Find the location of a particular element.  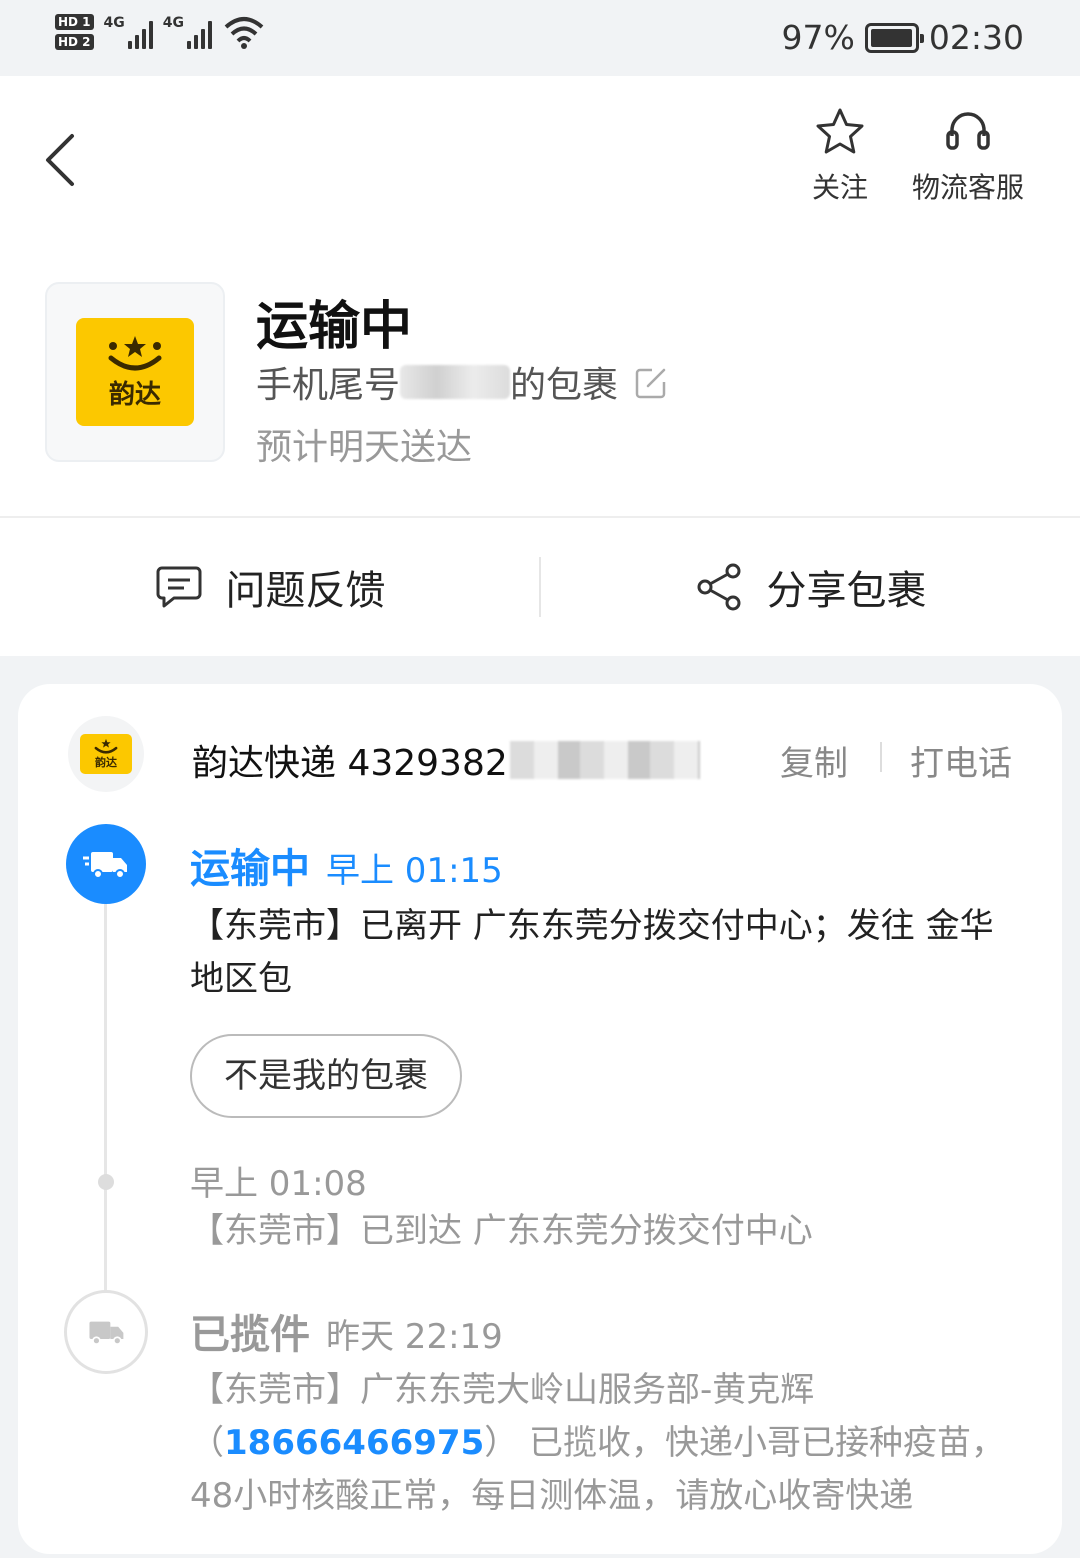

status-right: 97% 02:30 is located at coordinates (903, 37).